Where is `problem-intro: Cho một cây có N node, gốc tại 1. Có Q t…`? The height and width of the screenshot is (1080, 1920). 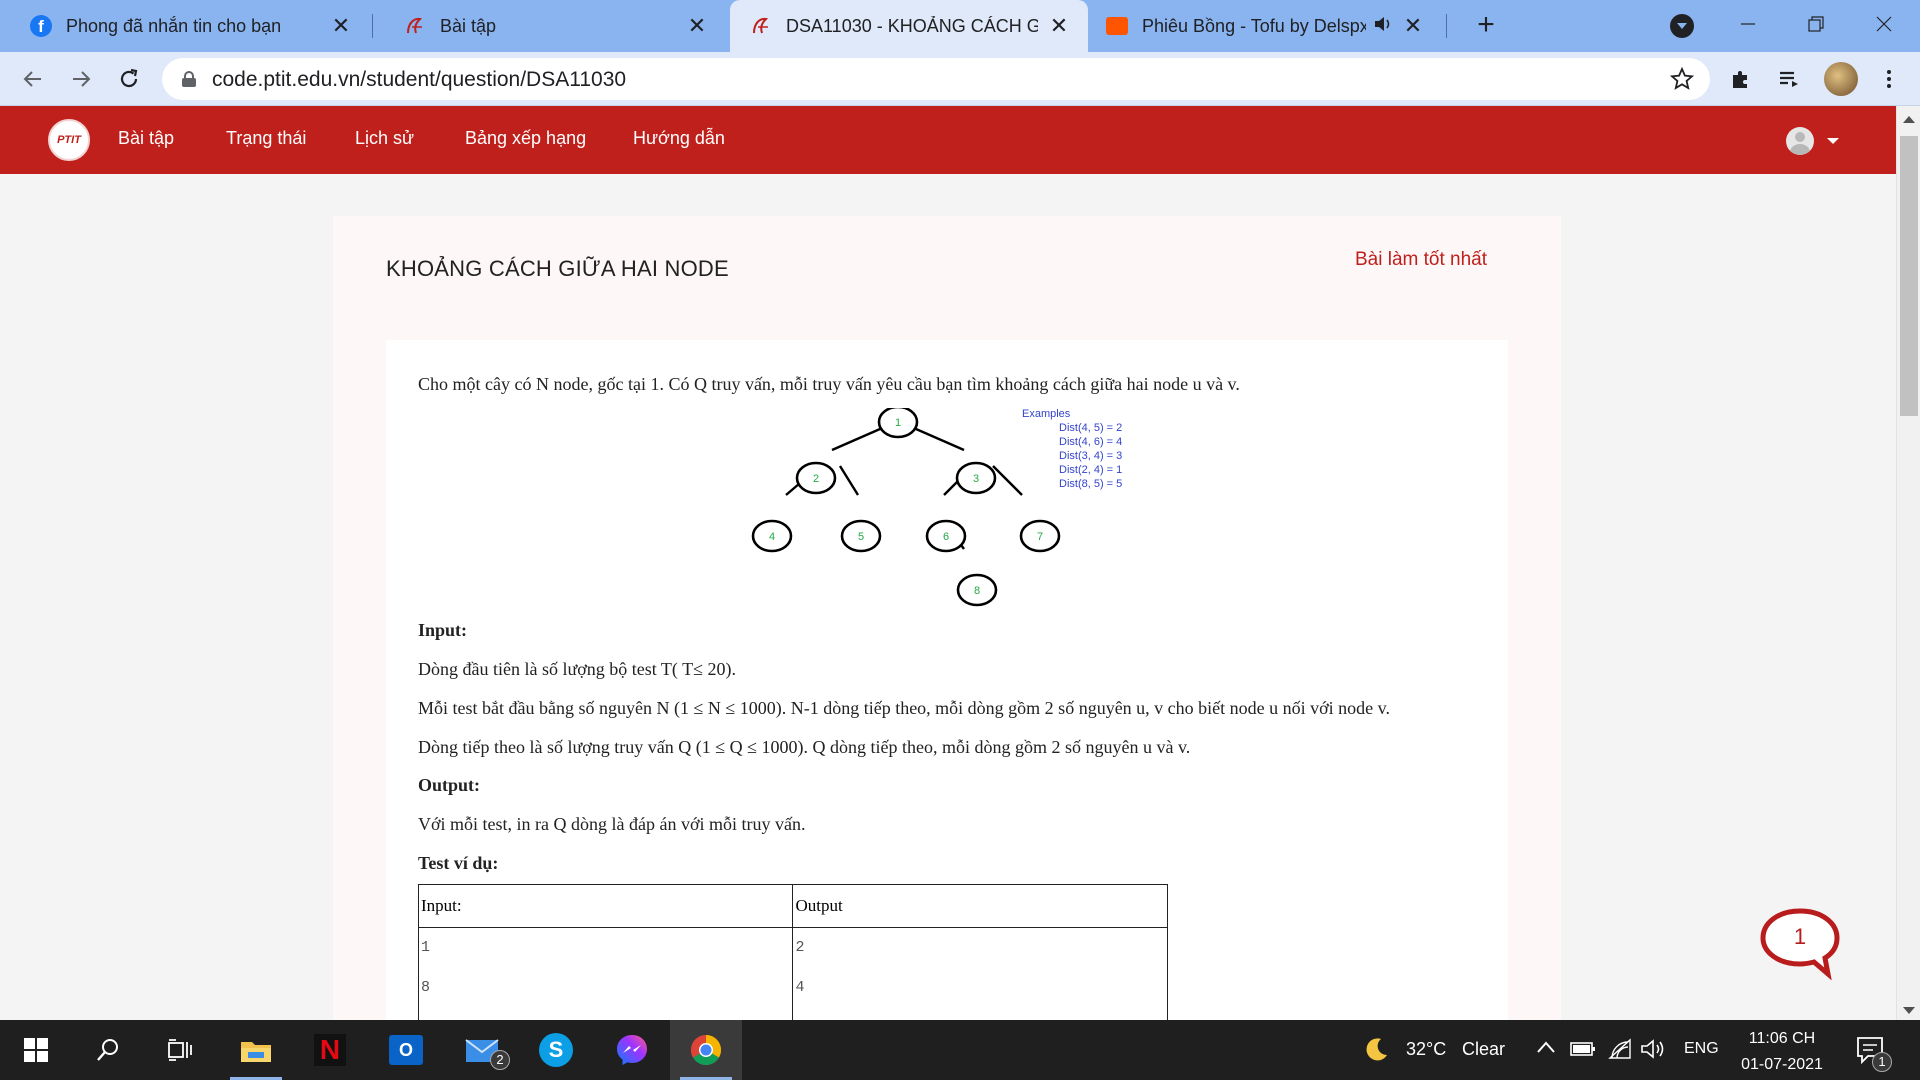
problem-intro: Cho một cây có N node, gốc tại 1. Có Q t… is located at coordinates (829, 384).